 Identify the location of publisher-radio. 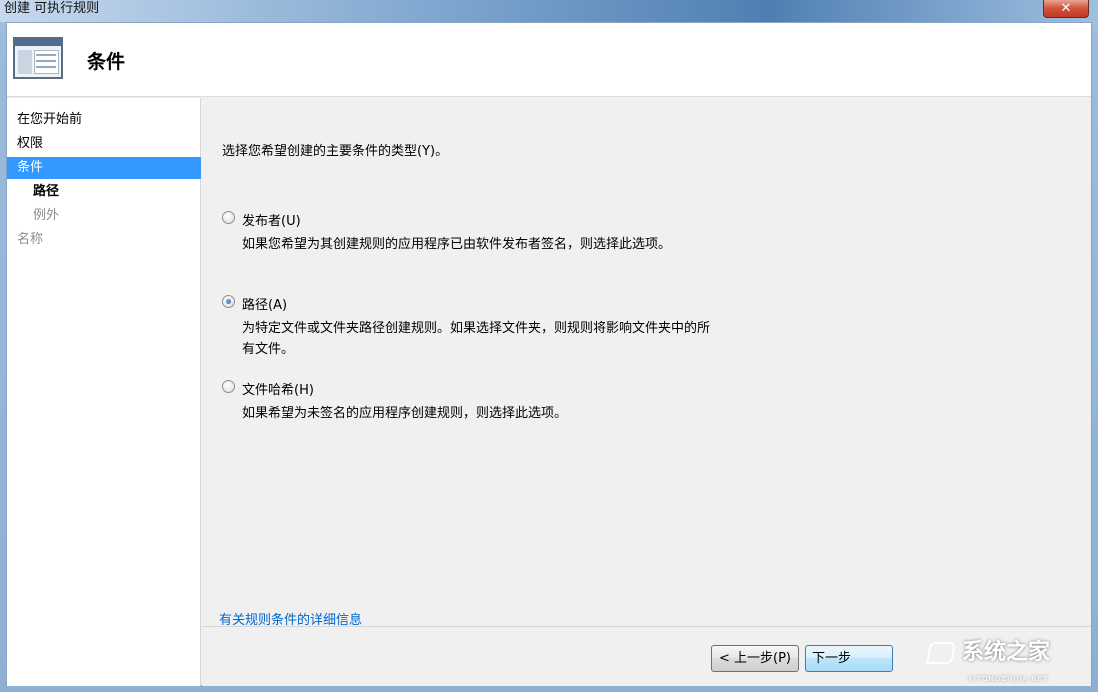
(228, 217).